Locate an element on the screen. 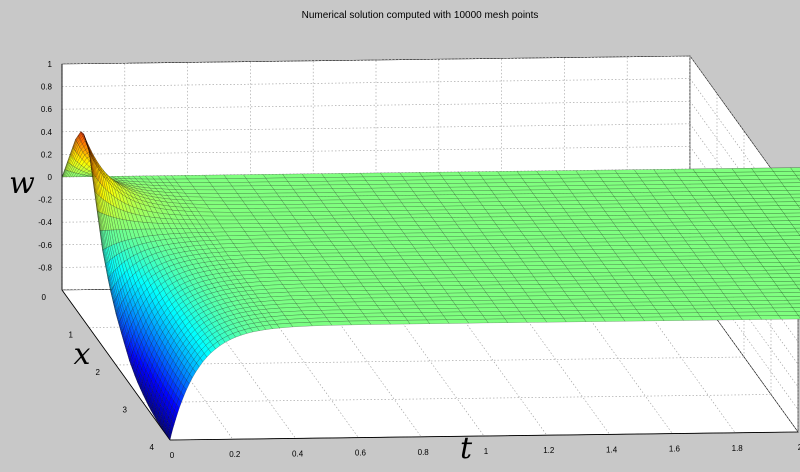  y-tick-label: 3 is located at coordinates (125, 410).